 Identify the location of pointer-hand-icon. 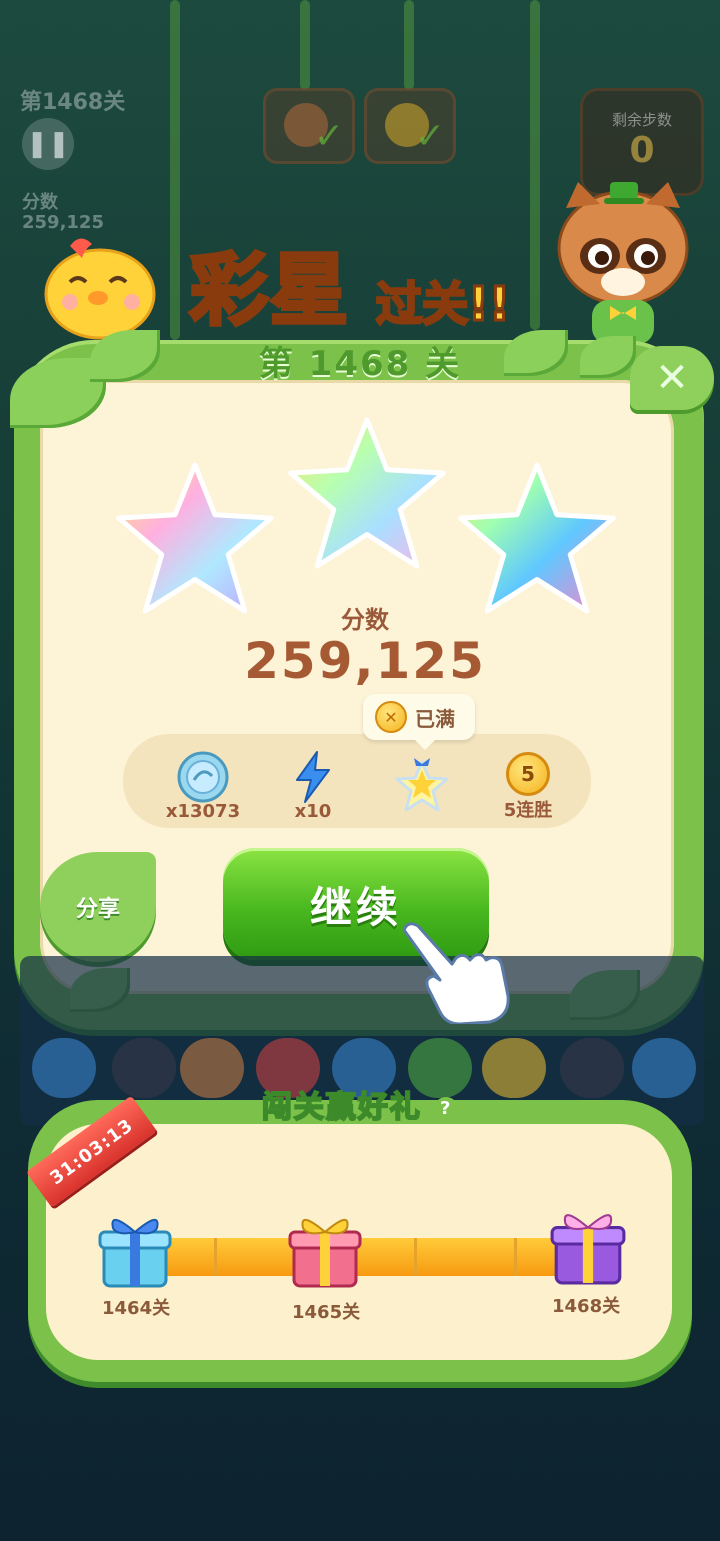
(456, 973).